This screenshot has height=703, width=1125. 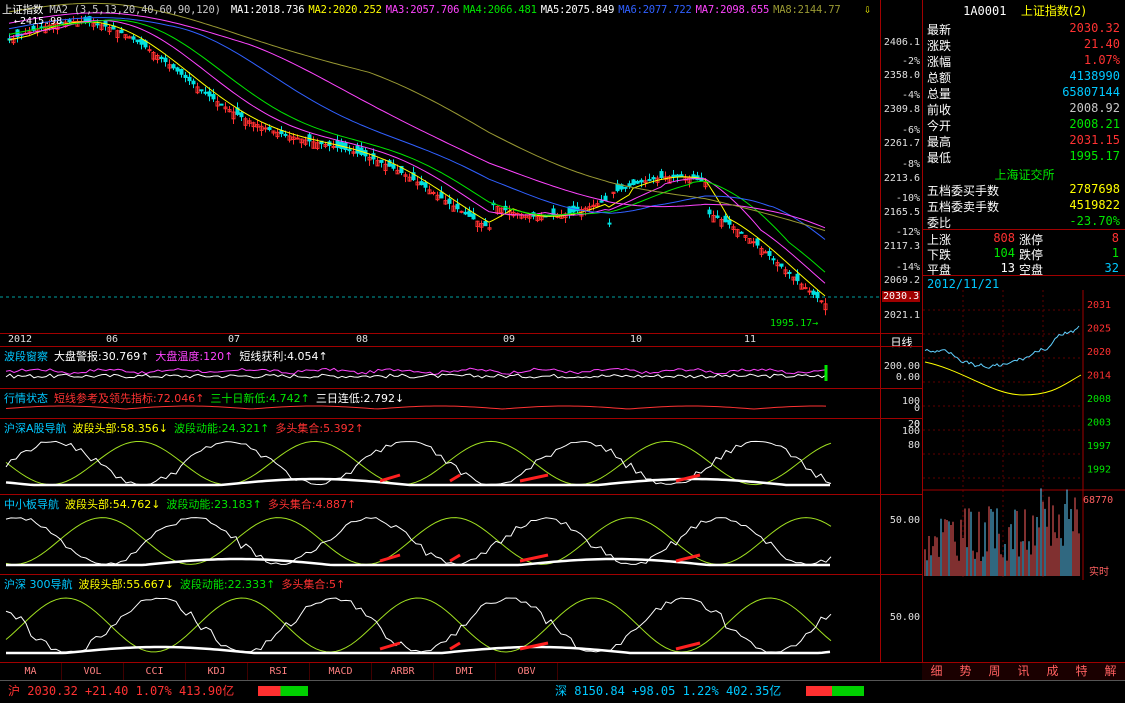 I want to click on date-tick: 09, so click(x=509, y=339).